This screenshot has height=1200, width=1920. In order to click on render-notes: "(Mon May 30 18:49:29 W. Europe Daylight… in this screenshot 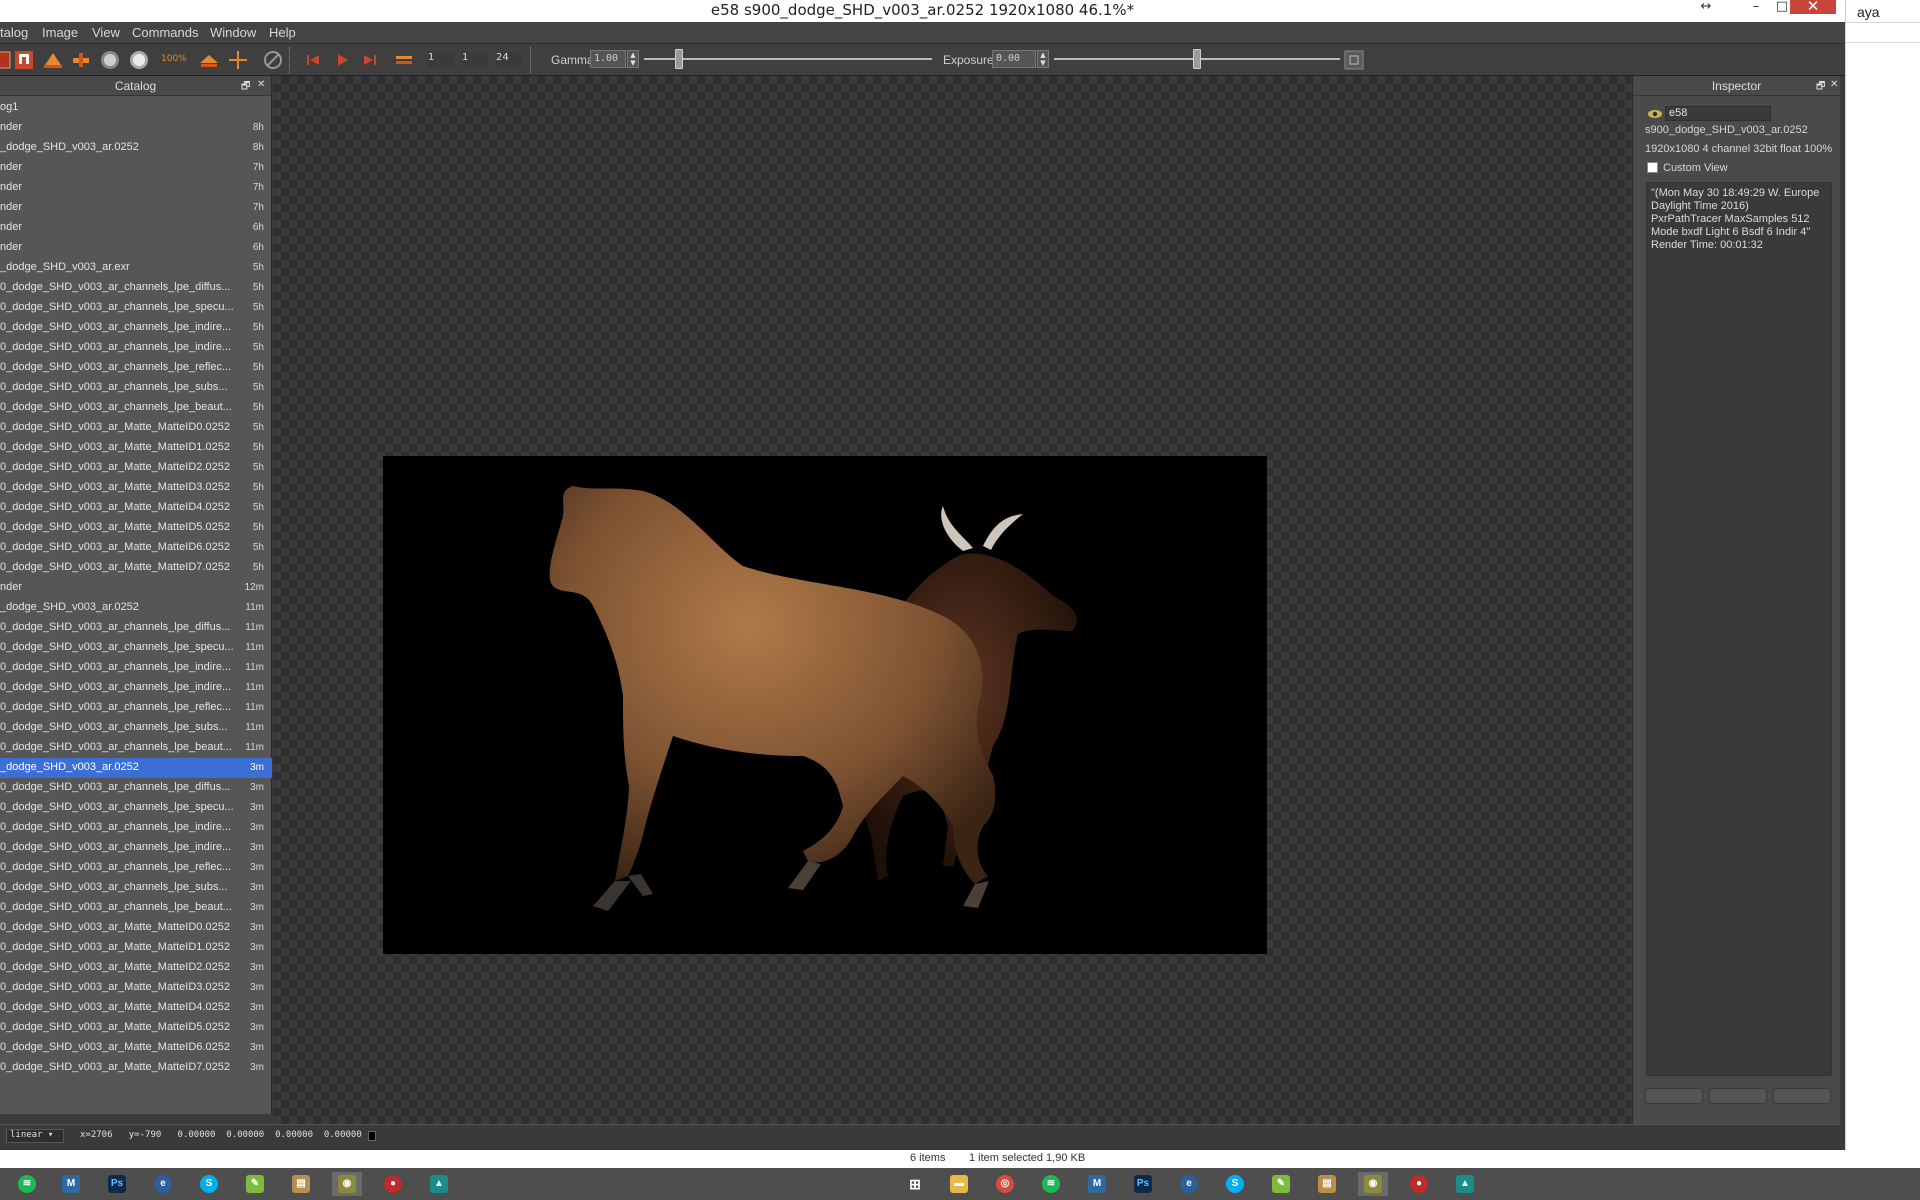, I will do `click(1739, 629)`.